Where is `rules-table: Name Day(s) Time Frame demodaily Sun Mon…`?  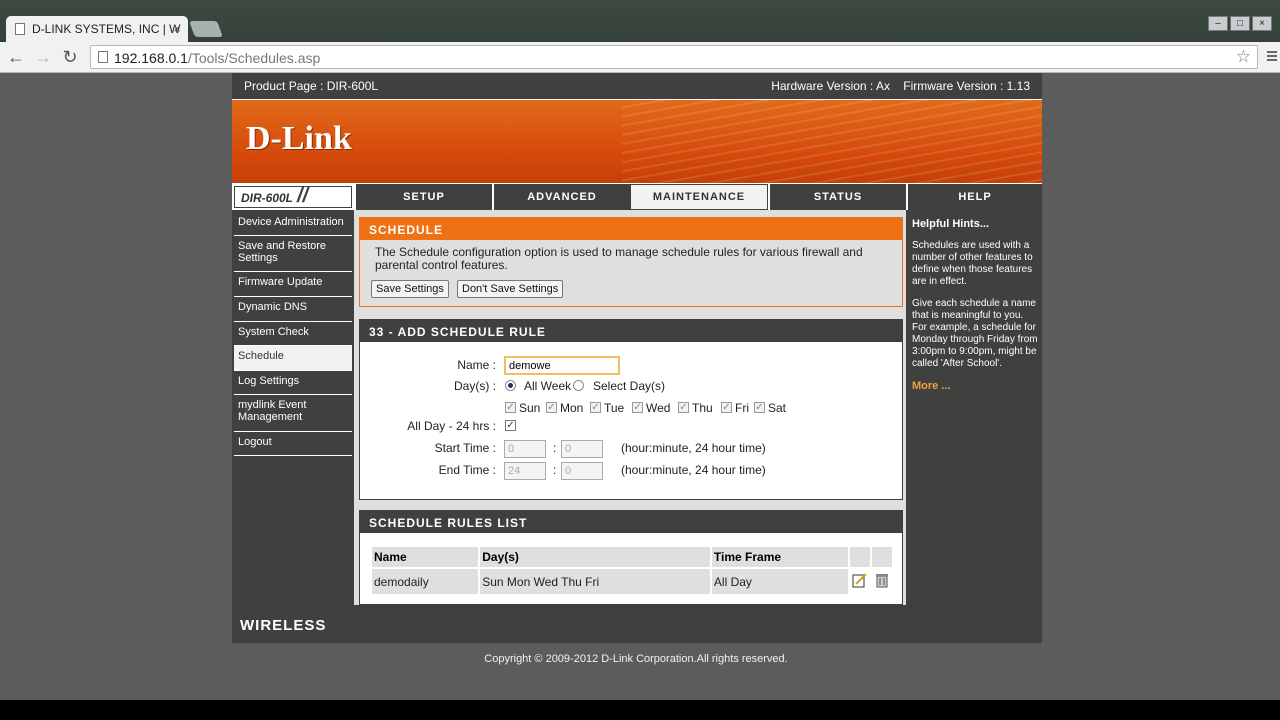
rules-table: Name Day(s) Time Frame demodaily Sun Mon… is located at coordinates (632, 570).